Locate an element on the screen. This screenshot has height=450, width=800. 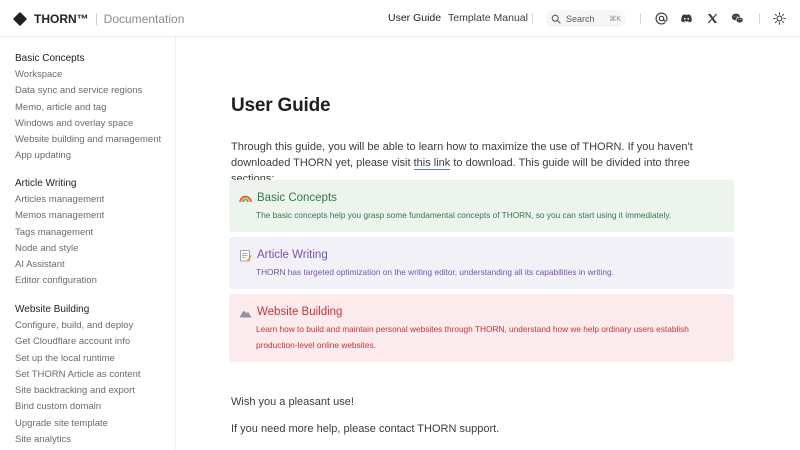
nav-template-manual: Template Manual is located at coordinates (488, 18).